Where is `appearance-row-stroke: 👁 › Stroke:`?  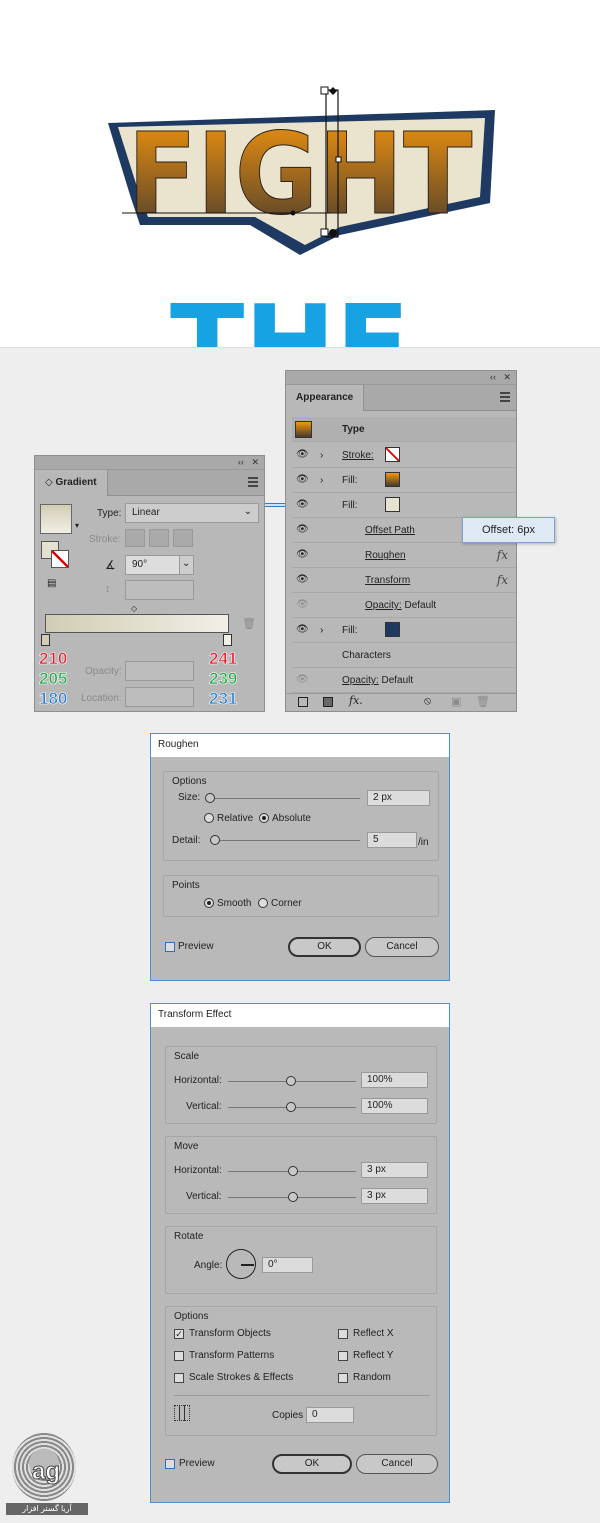 appearance-row-stroke: 👁 › Stroke: is located at coordinates (404, 455).